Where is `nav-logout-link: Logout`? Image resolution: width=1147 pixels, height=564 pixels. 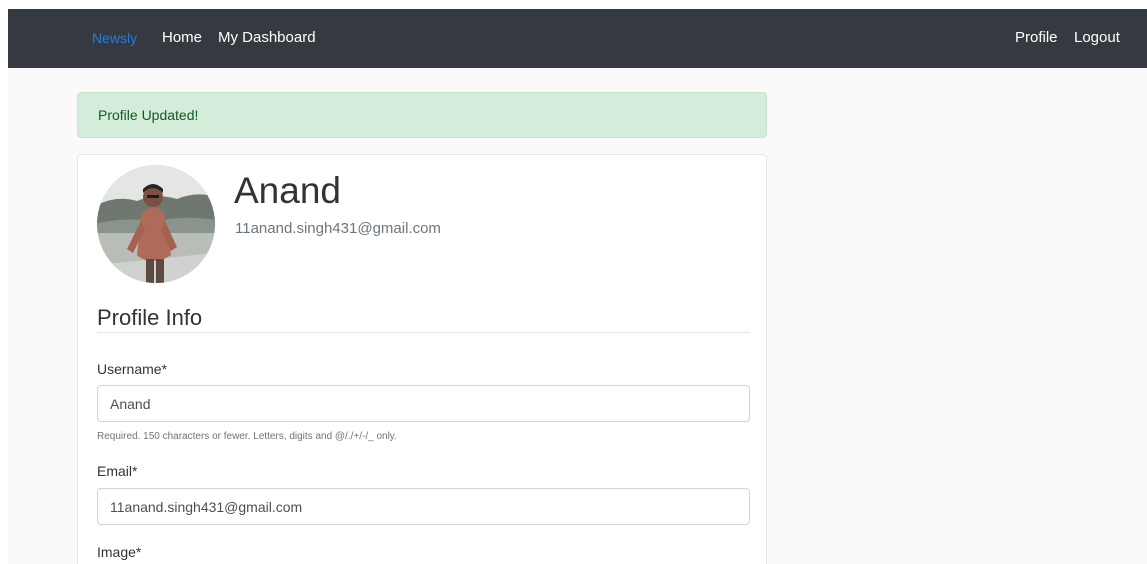 nav-logout-link: Logout is located at coordinates (1097, 38).